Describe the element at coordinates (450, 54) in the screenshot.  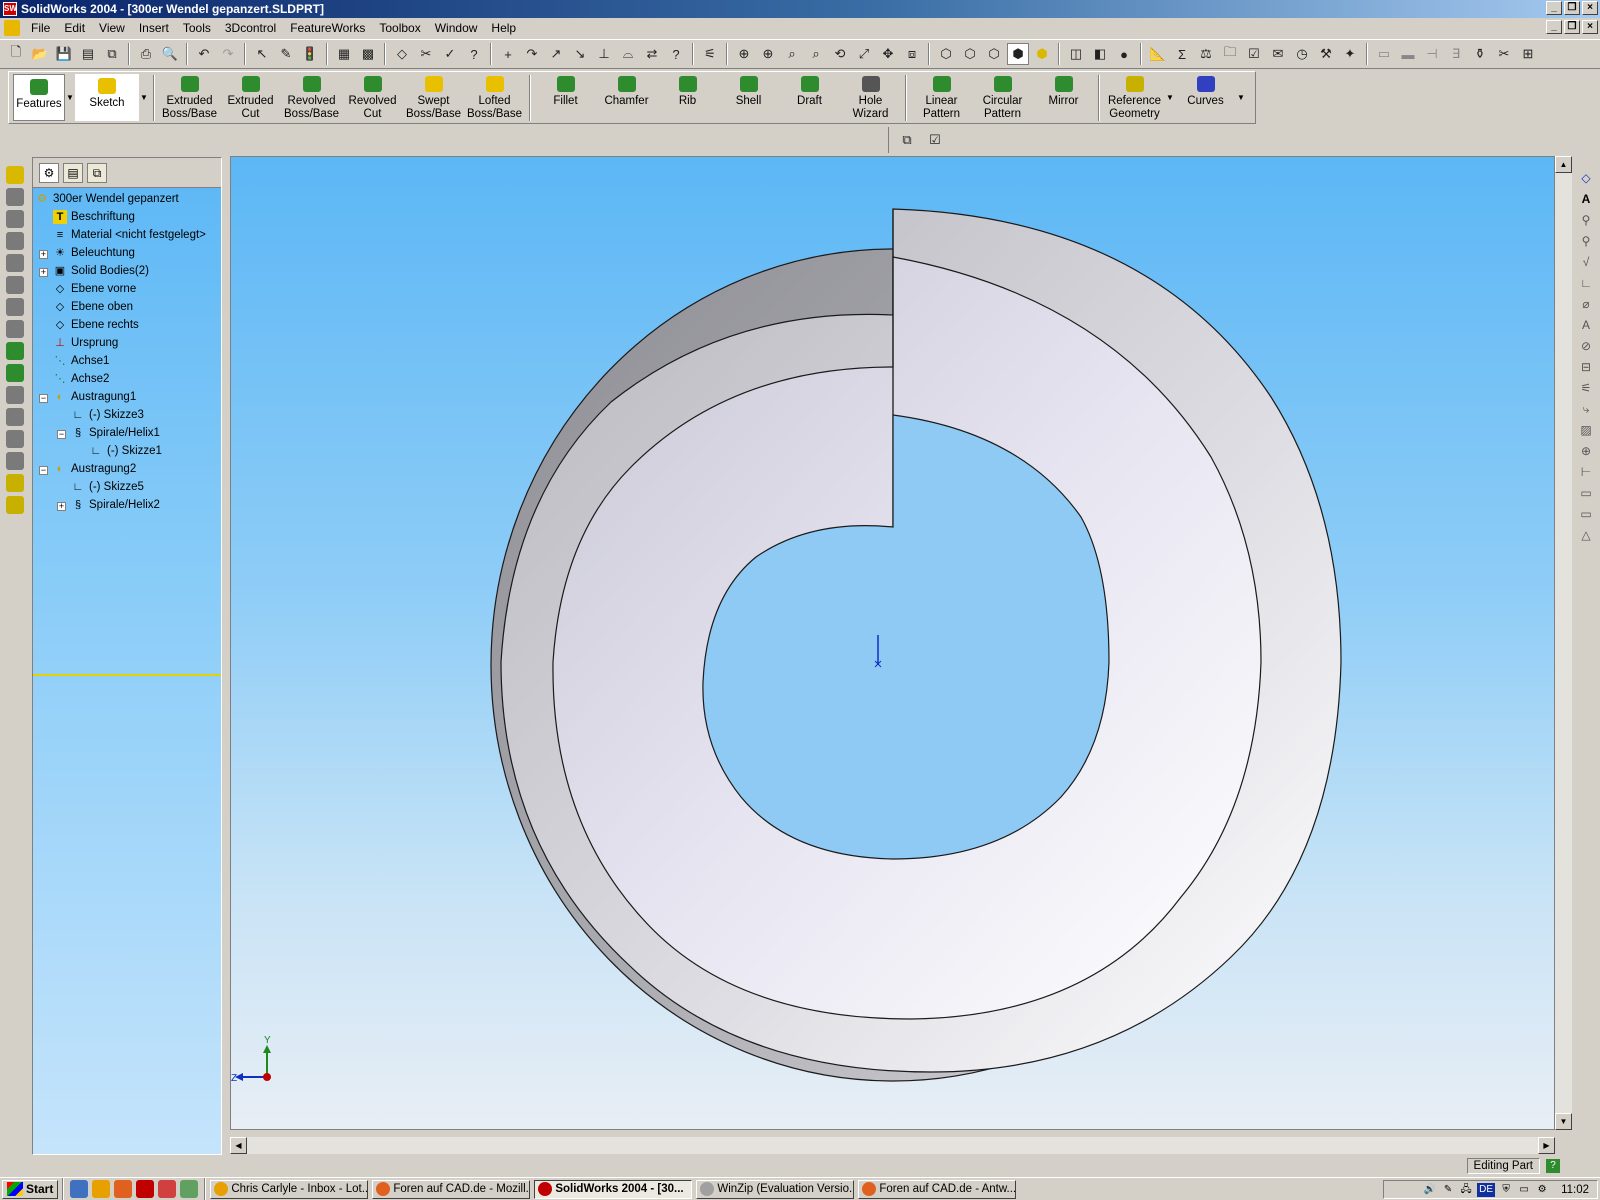
I see `check-icon: ✓` at that location.